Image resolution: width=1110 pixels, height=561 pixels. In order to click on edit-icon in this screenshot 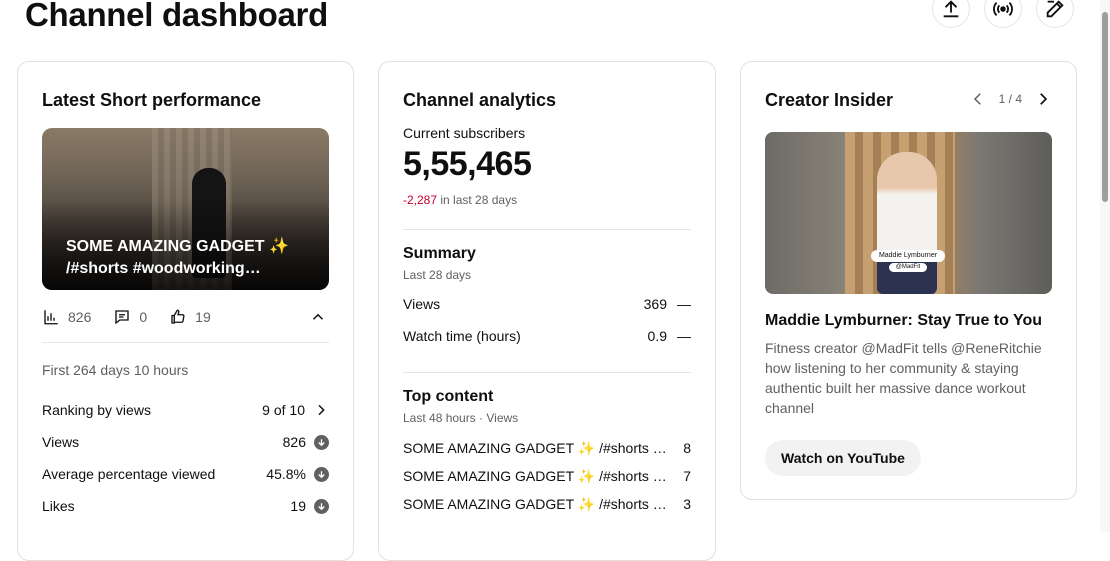, I will do `click(1055, 9)`.